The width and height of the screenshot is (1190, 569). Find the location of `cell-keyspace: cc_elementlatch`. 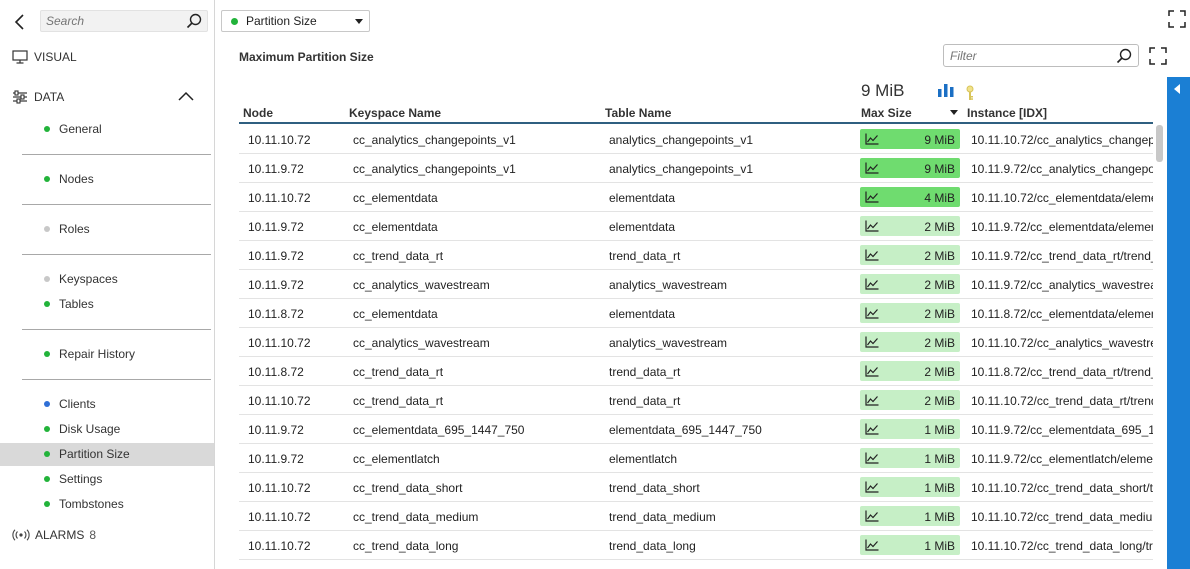

cell-keyspace: cc_elementlatch is located at coordinates (396, 459).